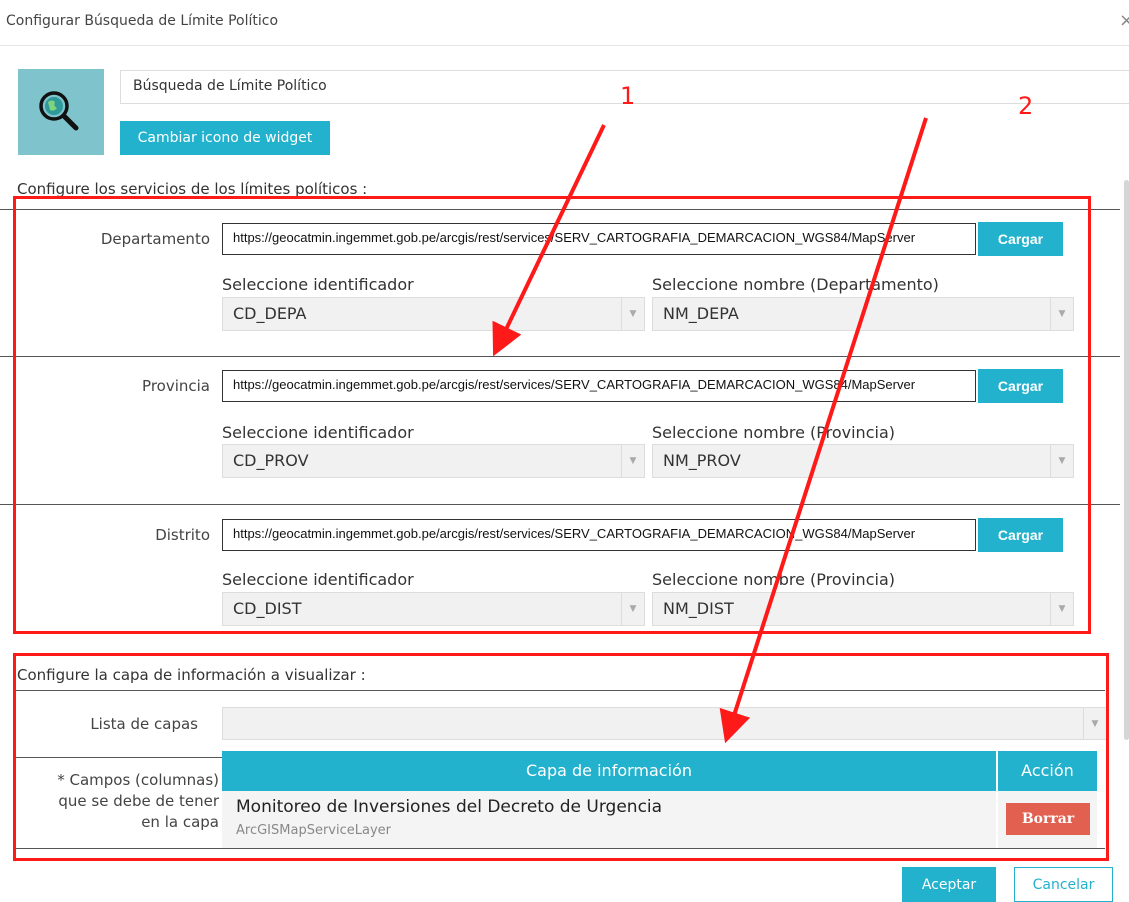 The width and height of the screenshot is (1129, 902). What do you see at coordinates (628, 96) in the screenshot?
I see `annotation-number-1: 1` at bounding box center [628, 96].